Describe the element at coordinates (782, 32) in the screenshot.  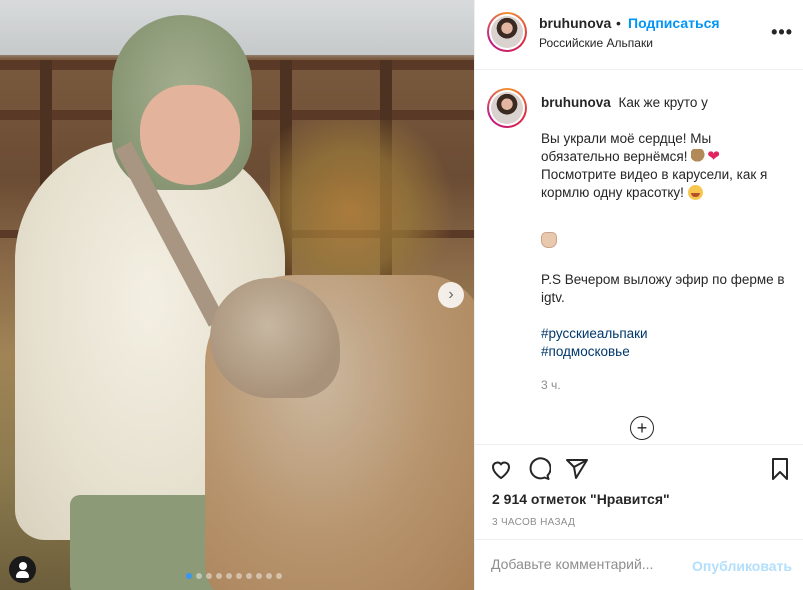
I see `more-options-icon: •••` at that location.